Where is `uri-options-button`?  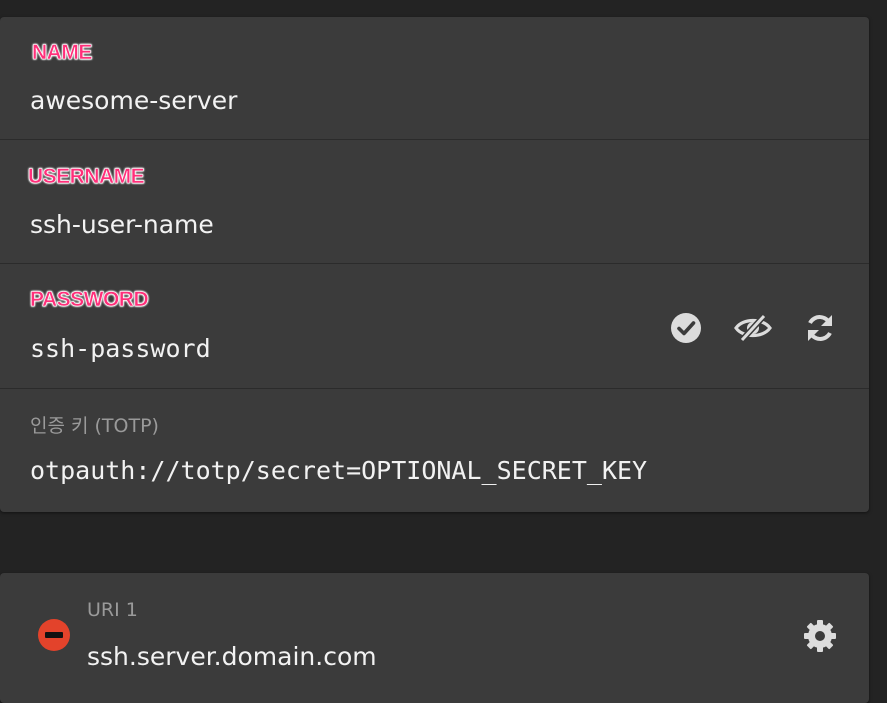
uri-options-button is located at coordinates (820, 636).